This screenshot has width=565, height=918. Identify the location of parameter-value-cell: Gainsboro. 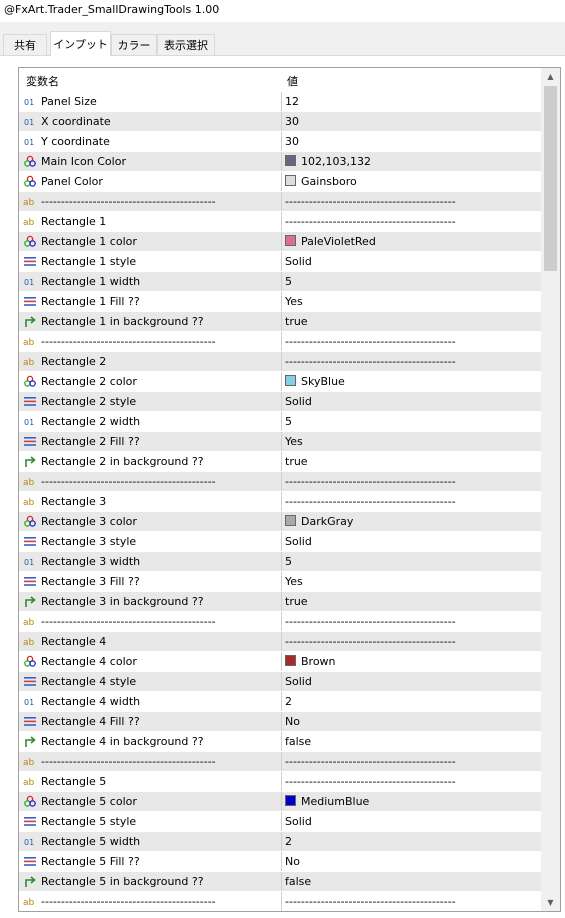
(411, 181).